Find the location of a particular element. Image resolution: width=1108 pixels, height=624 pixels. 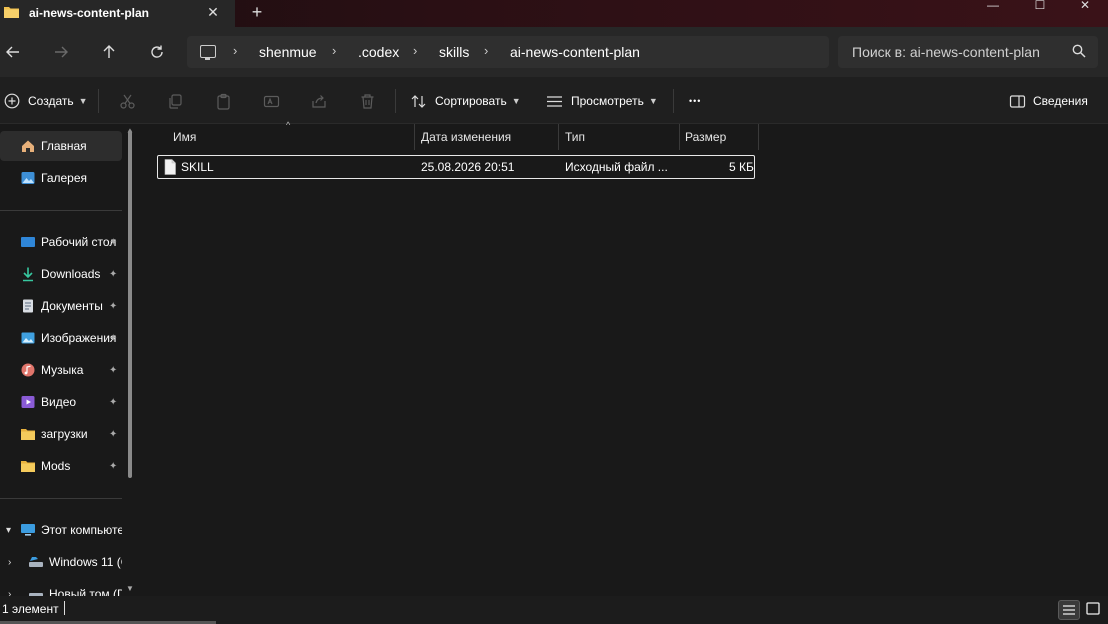

plus-circle-icon is located at coordinates (12, 101).